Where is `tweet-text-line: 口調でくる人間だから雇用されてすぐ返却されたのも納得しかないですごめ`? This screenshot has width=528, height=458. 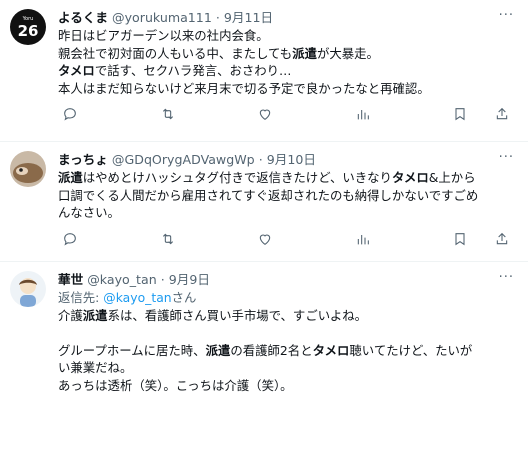 tweet-text-line: 口調でくる人間だから雇用されてすぐ返却されたのも納得しかないですごめ is located at coordinates (286, 196).